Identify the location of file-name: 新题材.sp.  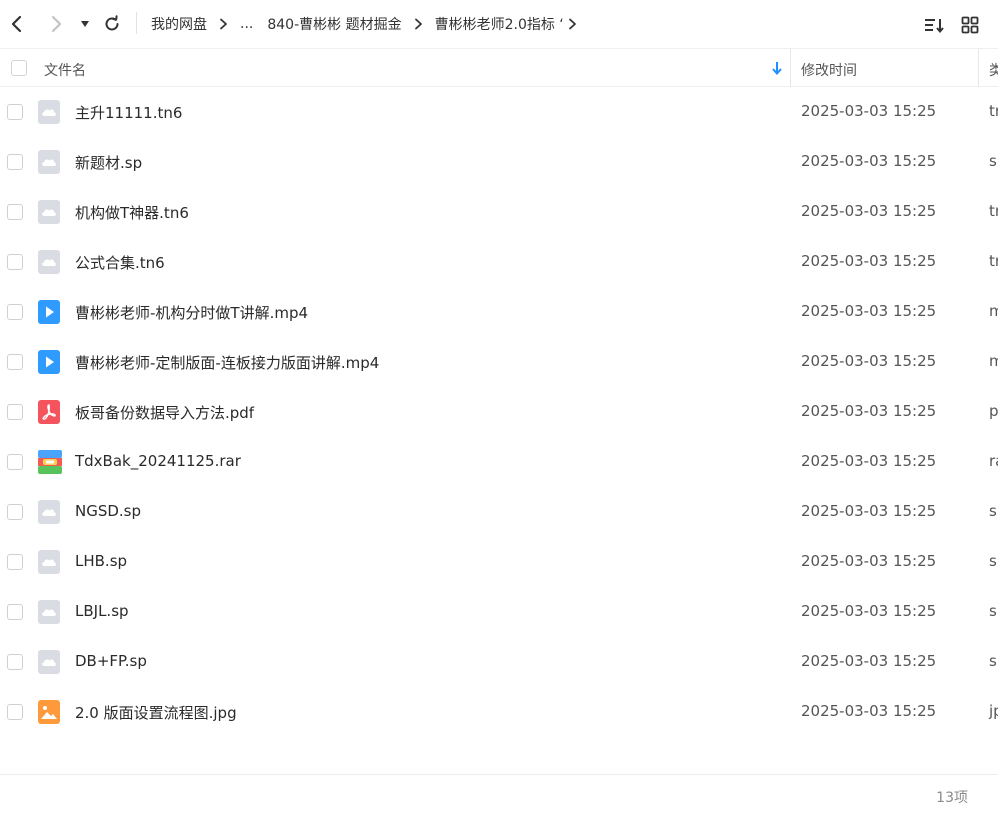
(108, 162).